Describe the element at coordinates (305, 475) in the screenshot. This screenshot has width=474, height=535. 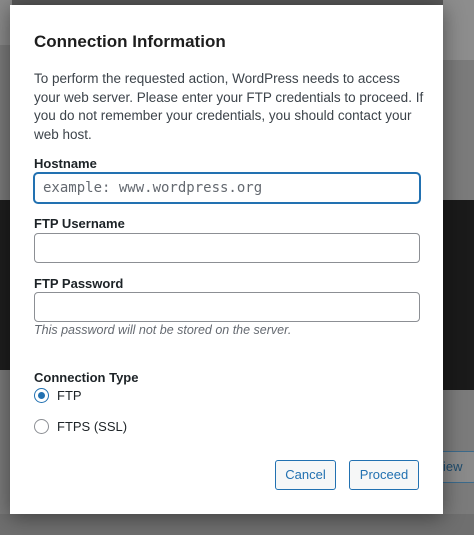
I see `cancel-button: Cancel` at that location.